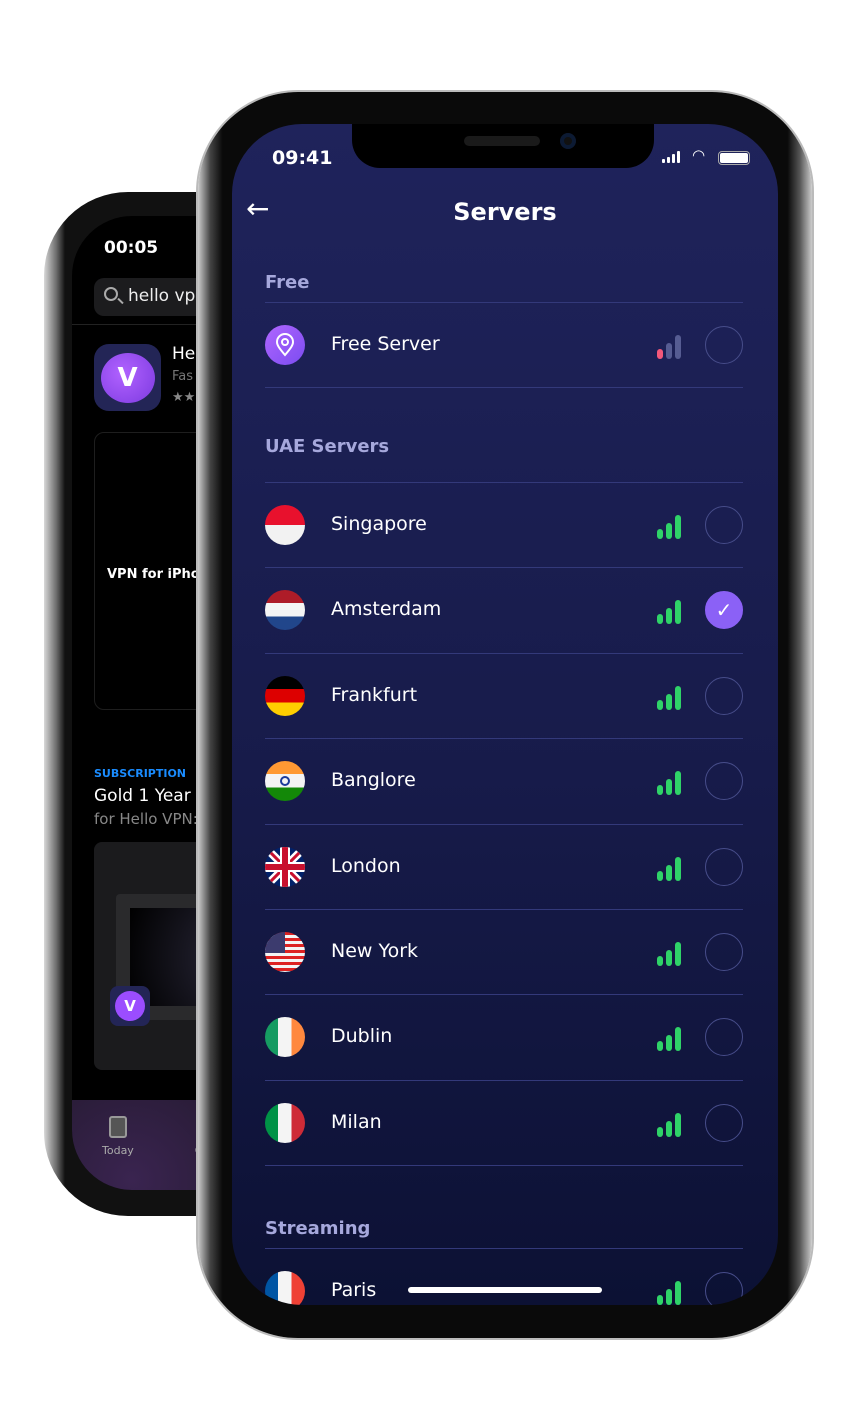  I want to click on server-name: Banglore, so click(373, 780).